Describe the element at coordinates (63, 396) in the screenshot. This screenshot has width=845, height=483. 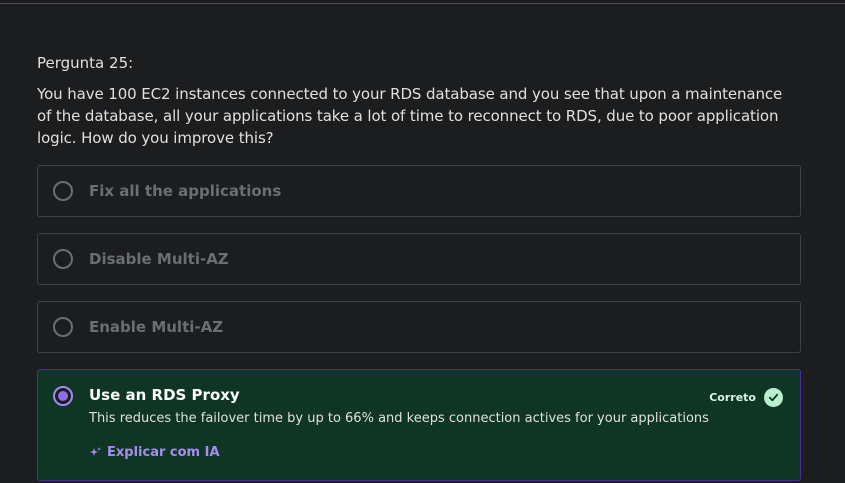
I see `radio-selected-icon` at that location.